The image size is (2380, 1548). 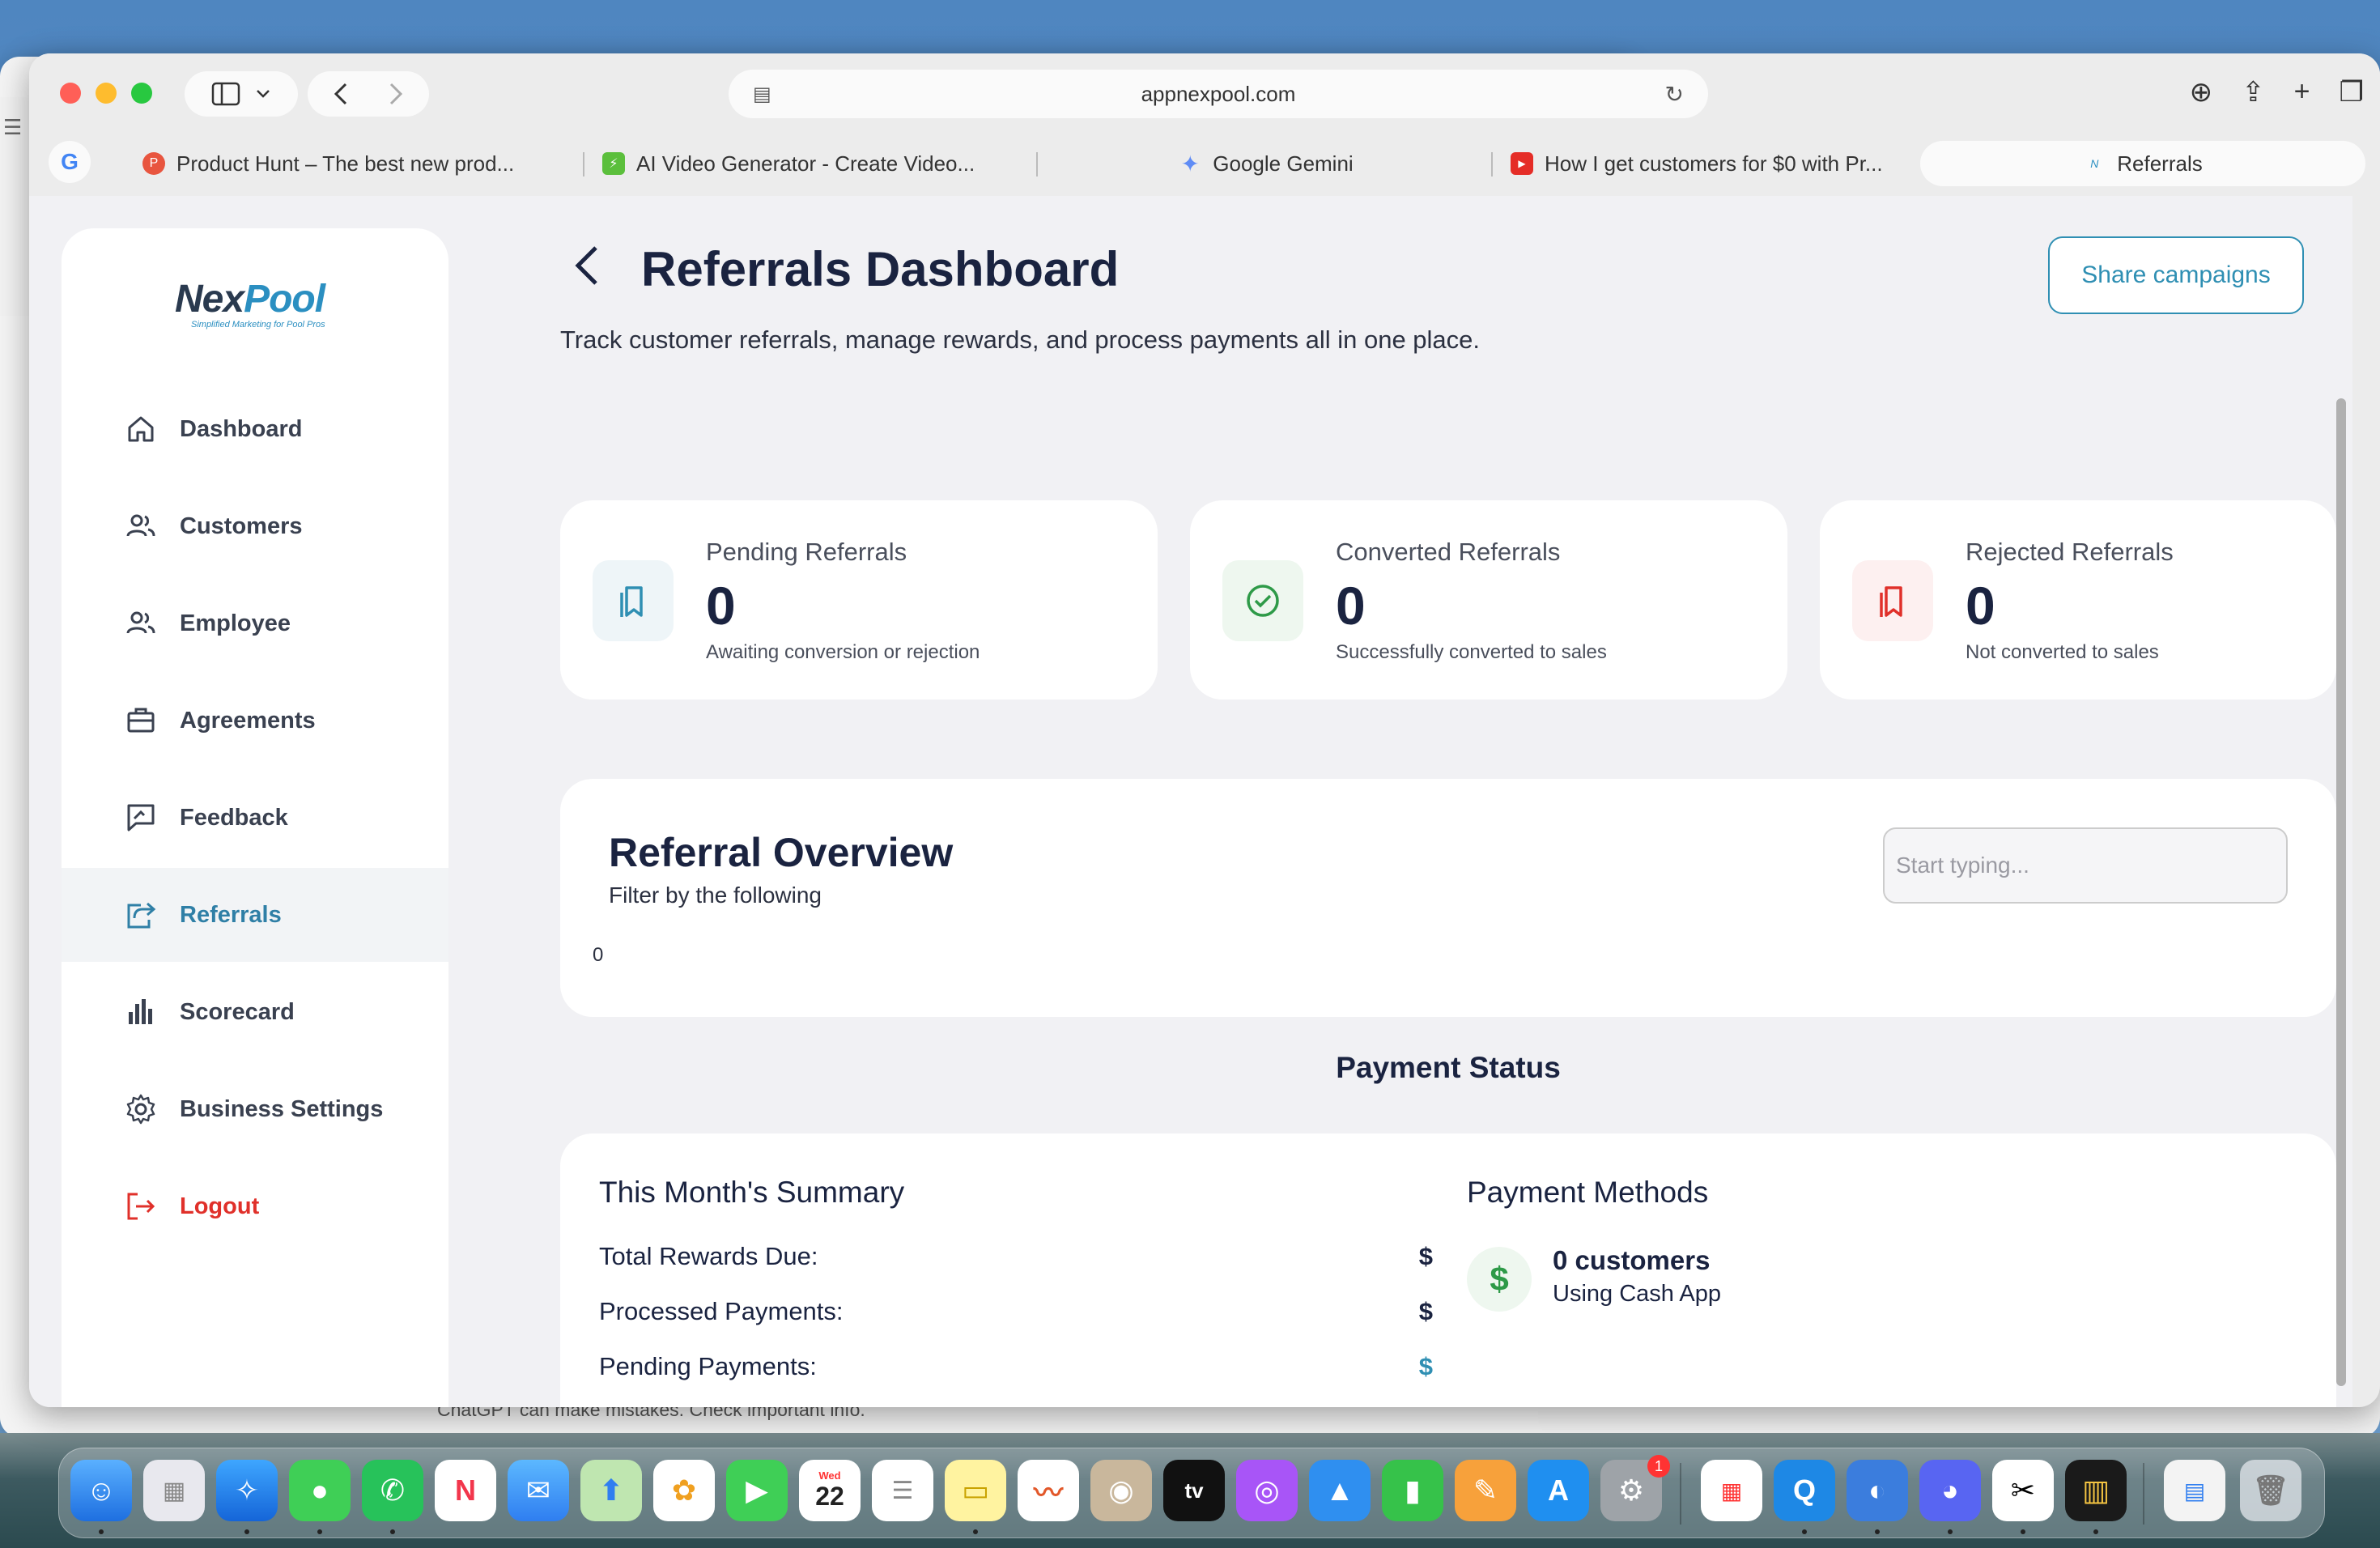 What do you see at coordinates (2176, 275) in the screenshot?
I see `share-campaigns-button: Share campaigns` at bounding box center [2176, 275].